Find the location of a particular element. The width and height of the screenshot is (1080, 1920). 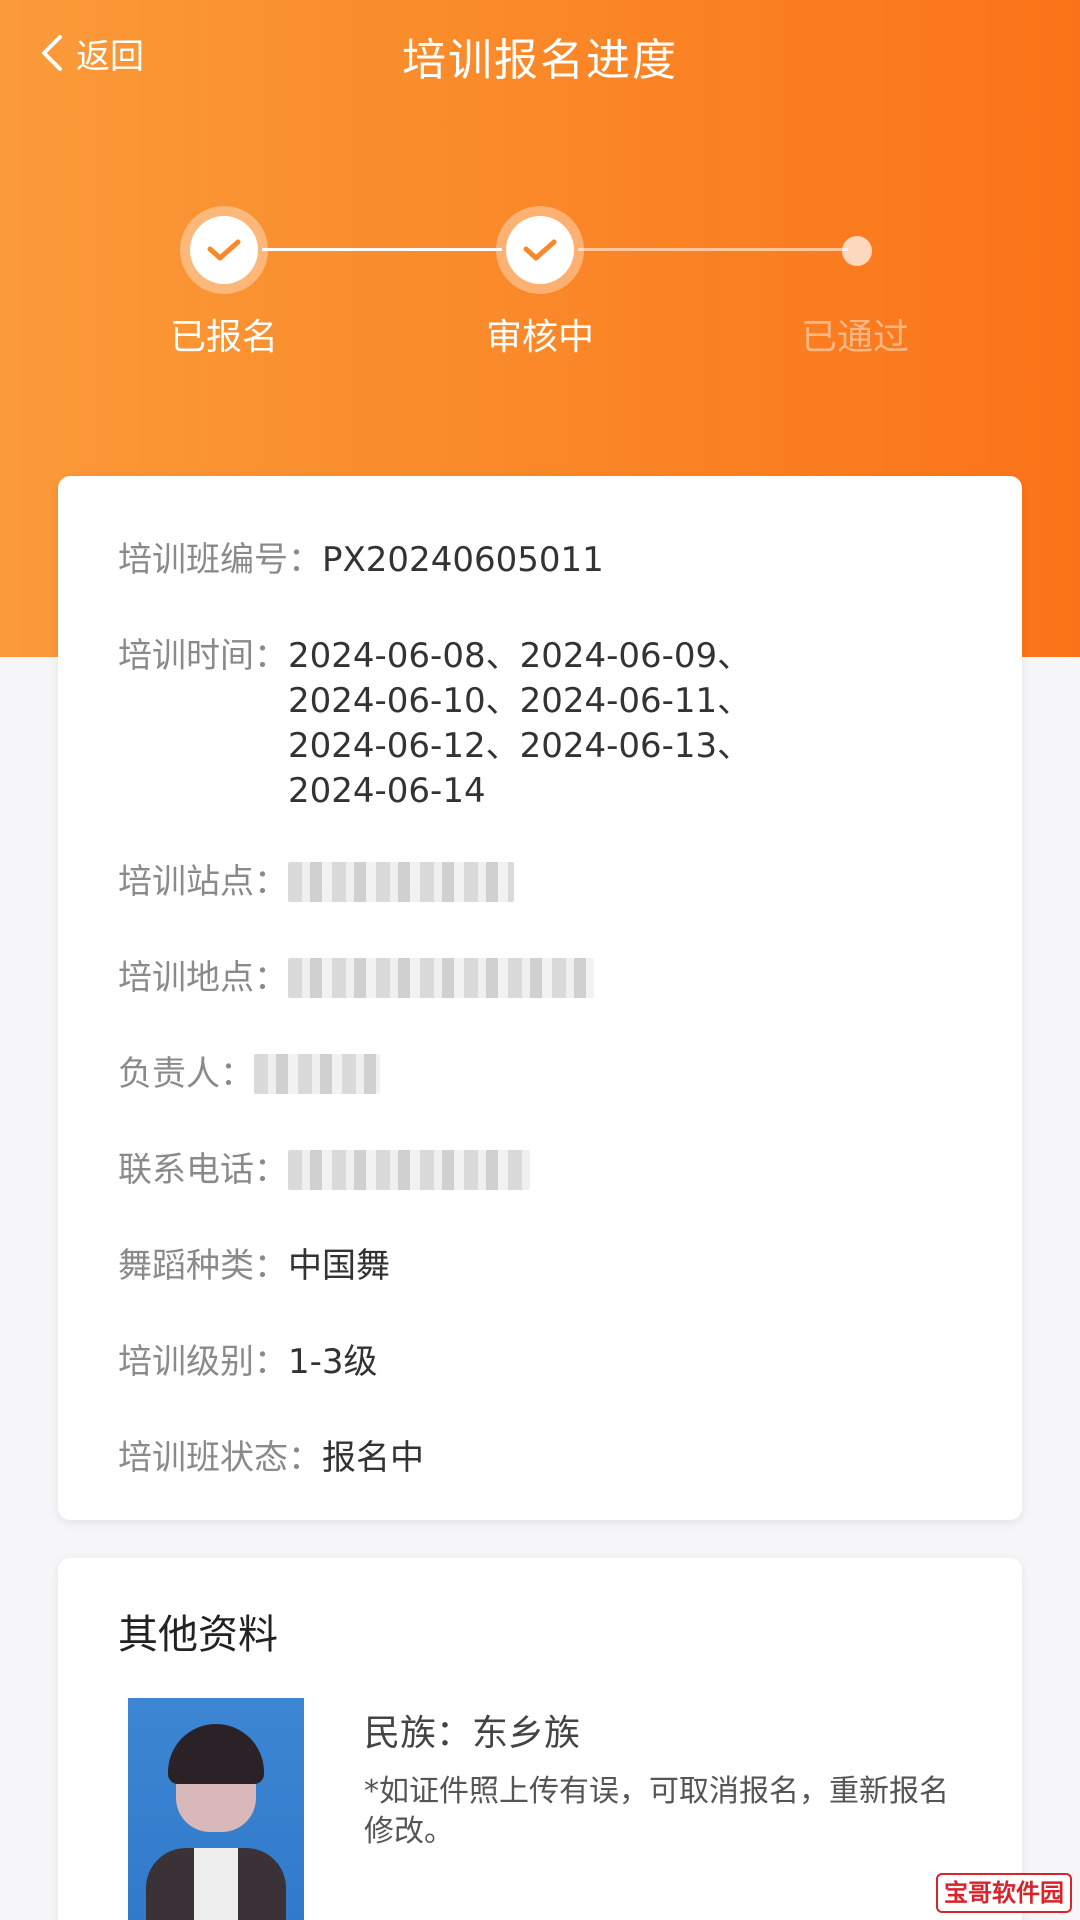

time-line: 2024-06-08、2024-06-09、 is located at coordinates (520, 656).